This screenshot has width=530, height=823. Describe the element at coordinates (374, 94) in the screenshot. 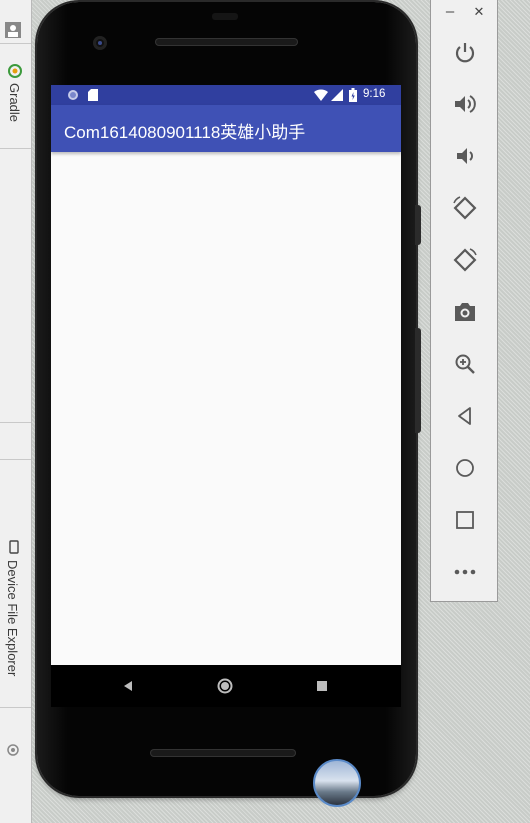

I see `status-time: 9:16` at that location.